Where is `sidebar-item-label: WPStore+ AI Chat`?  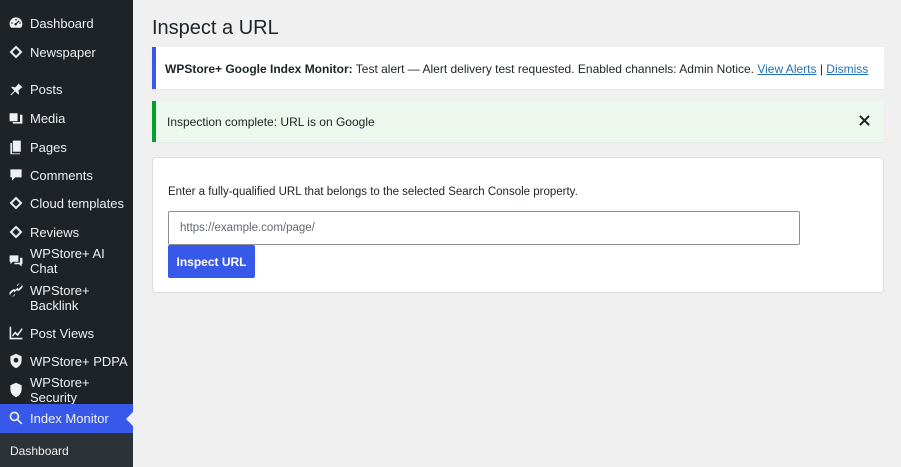 sidebar-item-label: WPStore+ AI Chat is located at coordinates (67, 261).